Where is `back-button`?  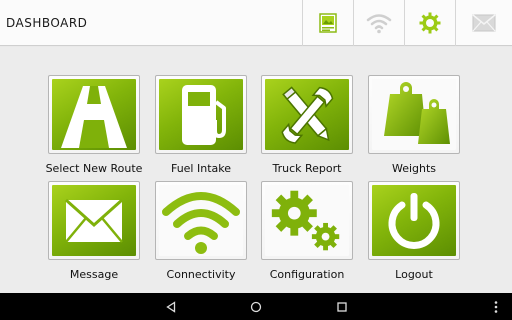 back-button is located at coordinates (171, 307).